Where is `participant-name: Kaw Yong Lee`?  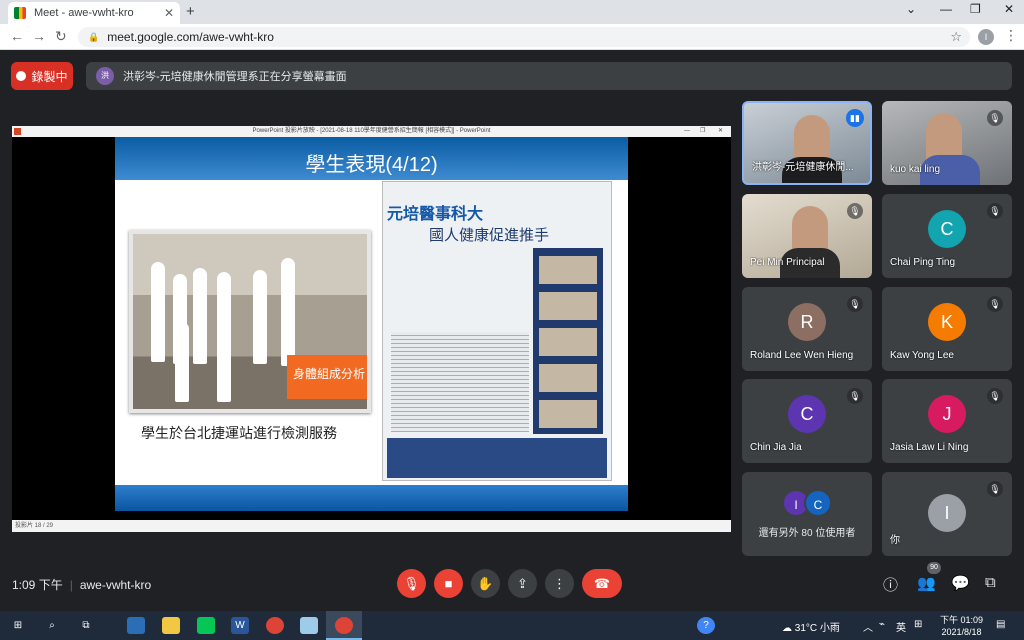 participant-name: Kaw Yong Lee is located at coordinates (922, 355).